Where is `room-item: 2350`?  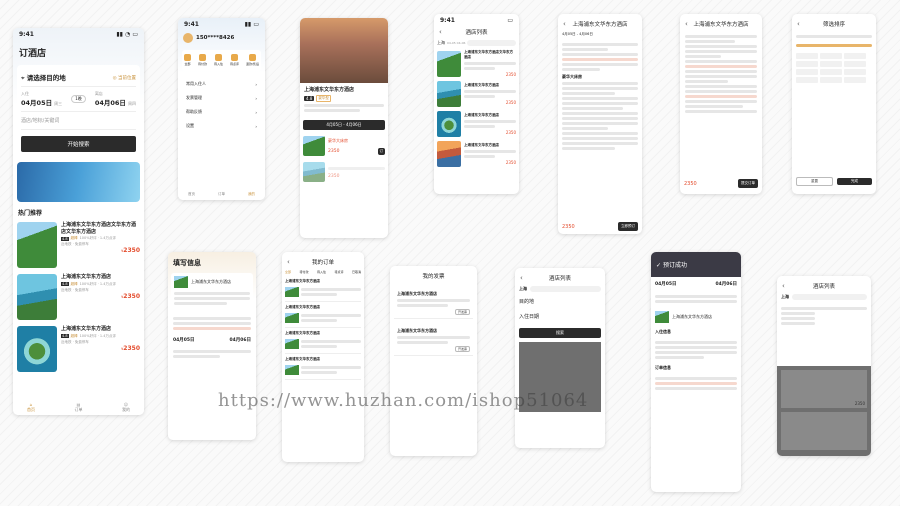
room-item: 2350 is located at coordinates (344, 172).